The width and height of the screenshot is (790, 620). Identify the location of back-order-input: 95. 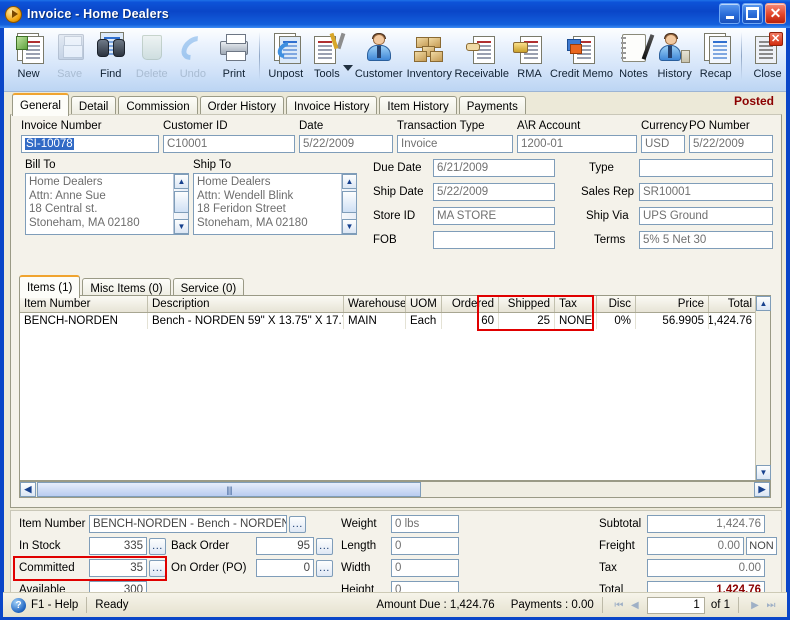
(285, 546).